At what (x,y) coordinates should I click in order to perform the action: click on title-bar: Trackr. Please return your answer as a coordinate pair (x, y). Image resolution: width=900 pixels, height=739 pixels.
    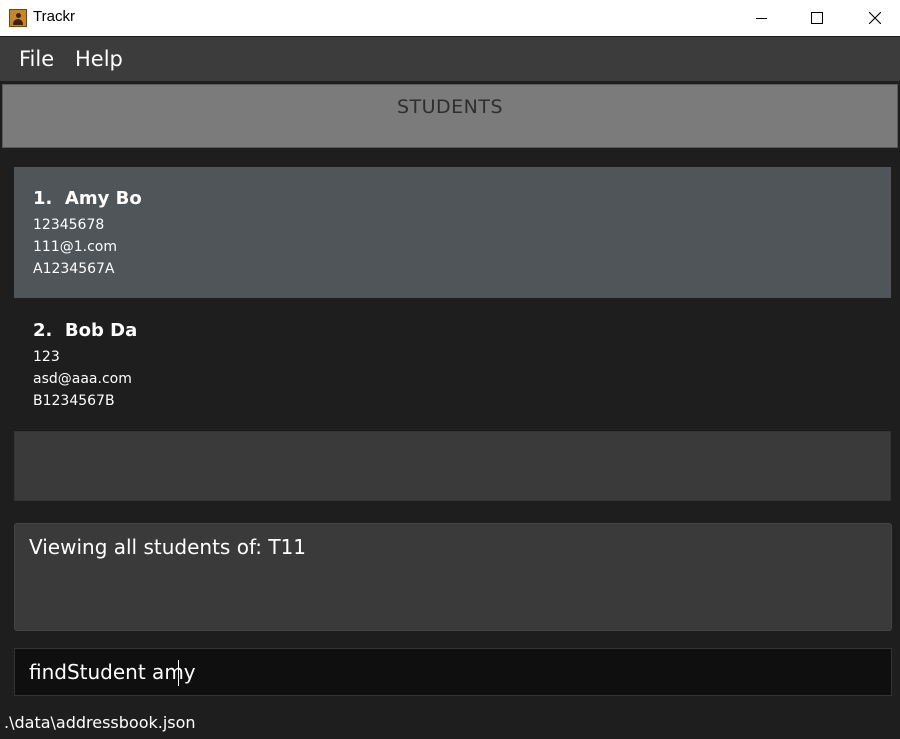
    Looking at the image, I should click on (450, 18).